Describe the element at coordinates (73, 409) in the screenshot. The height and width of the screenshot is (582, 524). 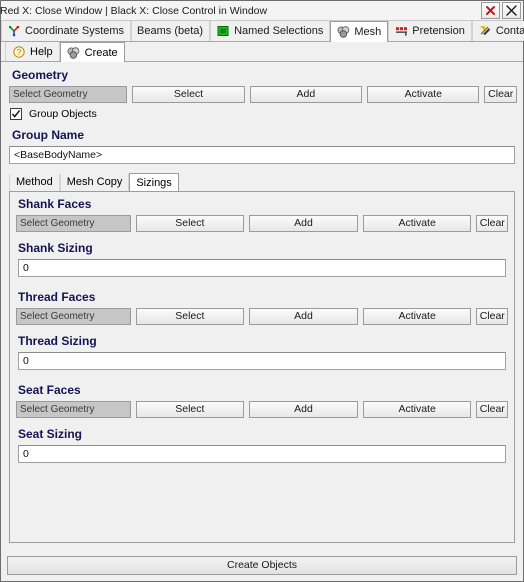
I see `seat-select-field: Select Geometry` at that location.